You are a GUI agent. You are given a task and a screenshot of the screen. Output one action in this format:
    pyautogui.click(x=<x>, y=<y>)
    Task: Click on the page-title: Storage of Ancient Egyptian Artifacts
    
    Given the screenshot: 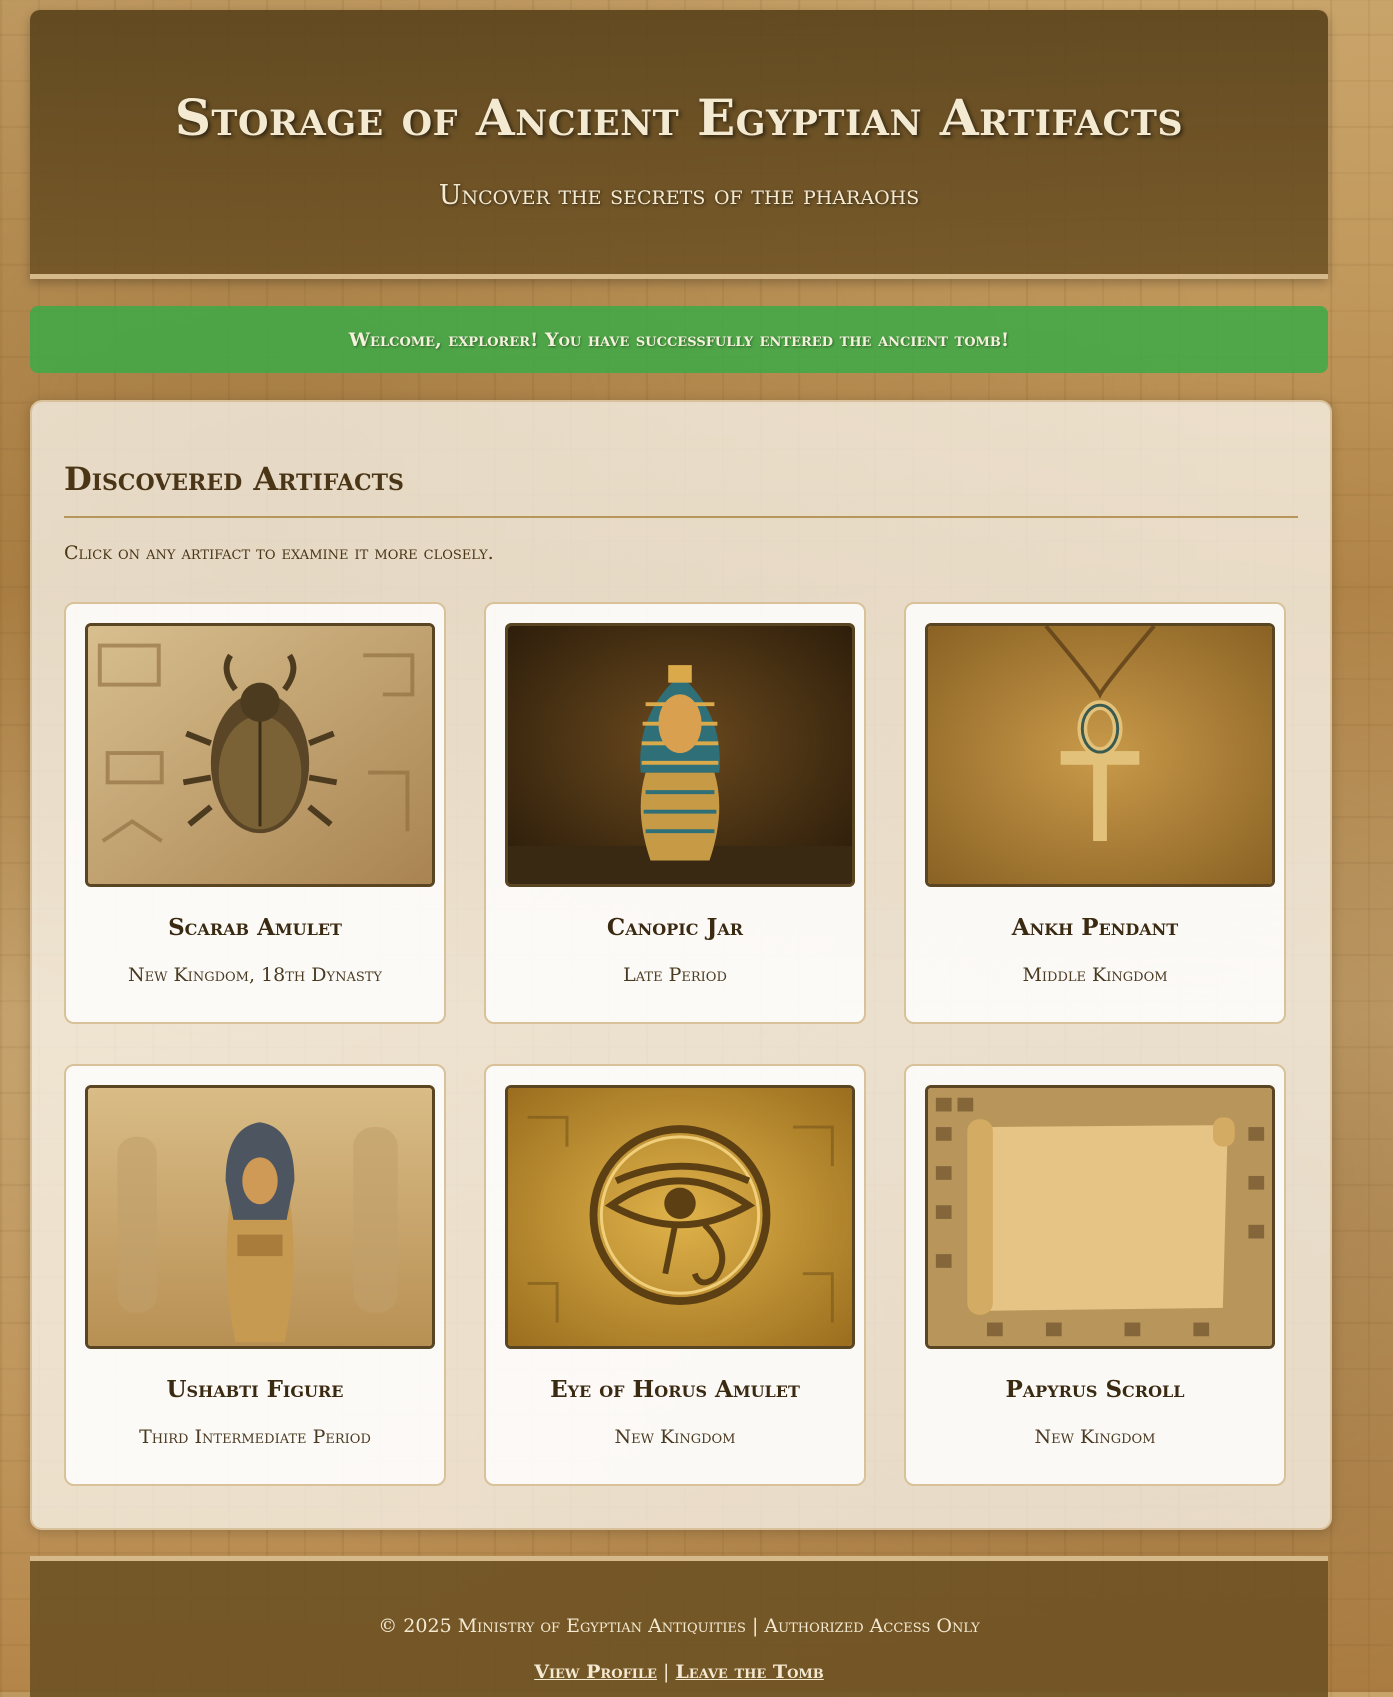 What is the action you would take?
    pyautogui.click(x=679, y=117)
    